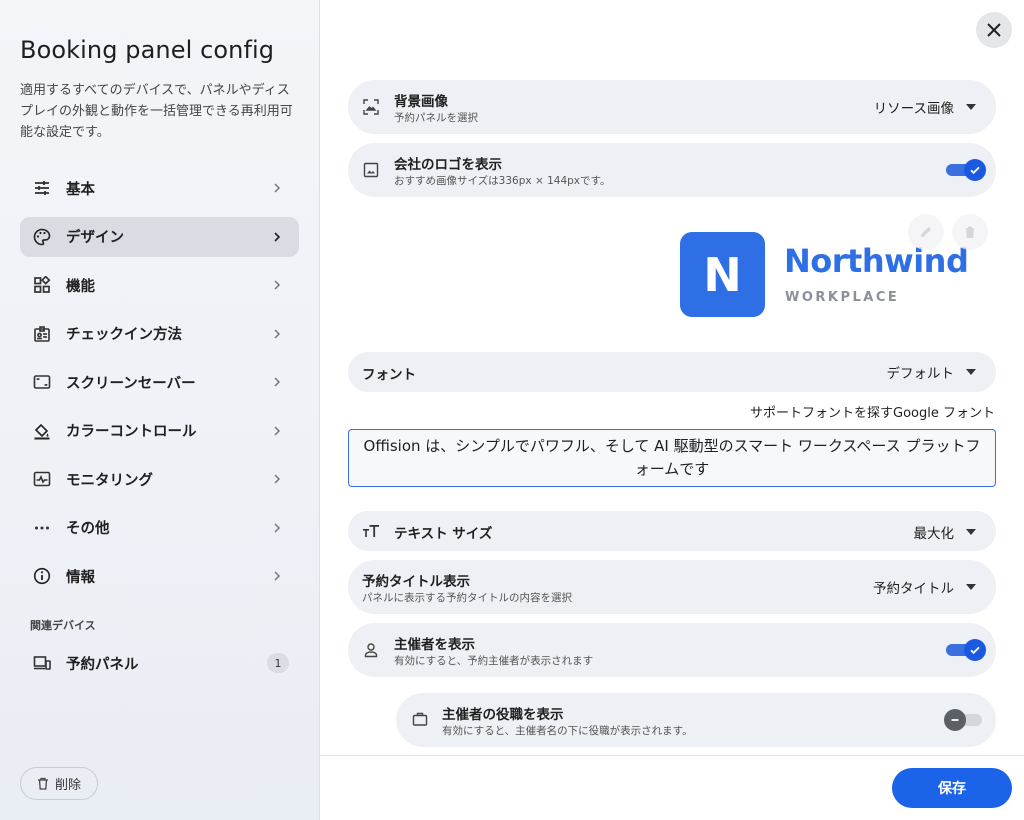  What do you see at coordinates (159, 236) in the screenshot?
I see `sidebar-item-design: デザイン` at bounding box center [159, 236].